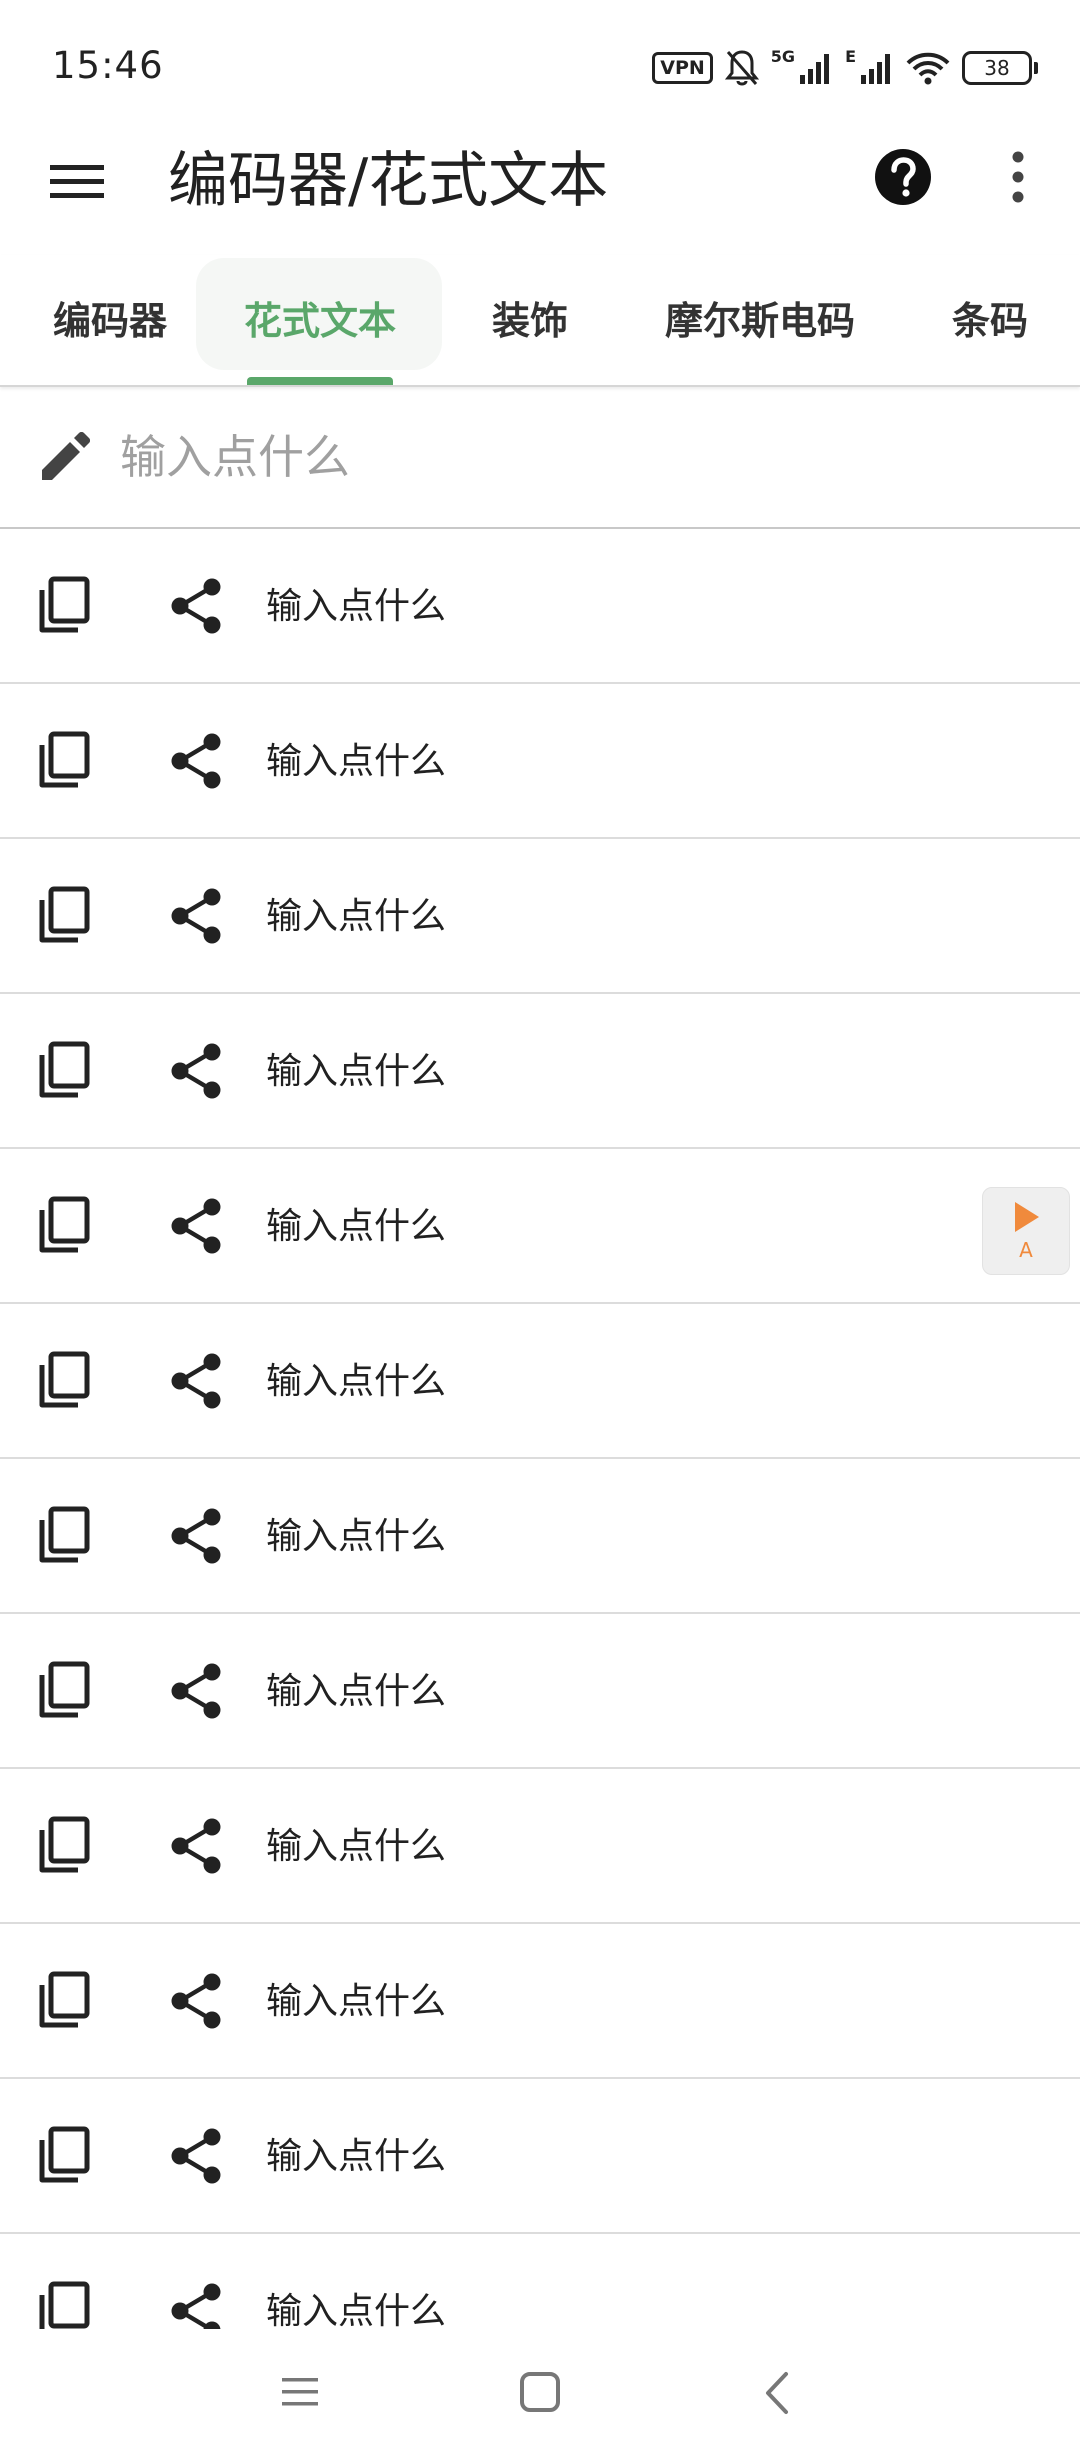 The image size is (1080, 2460). Describe the element at coordinates (845, 68) in the screenshot. I see `status-icons: VPN 5G E 38` at that location.